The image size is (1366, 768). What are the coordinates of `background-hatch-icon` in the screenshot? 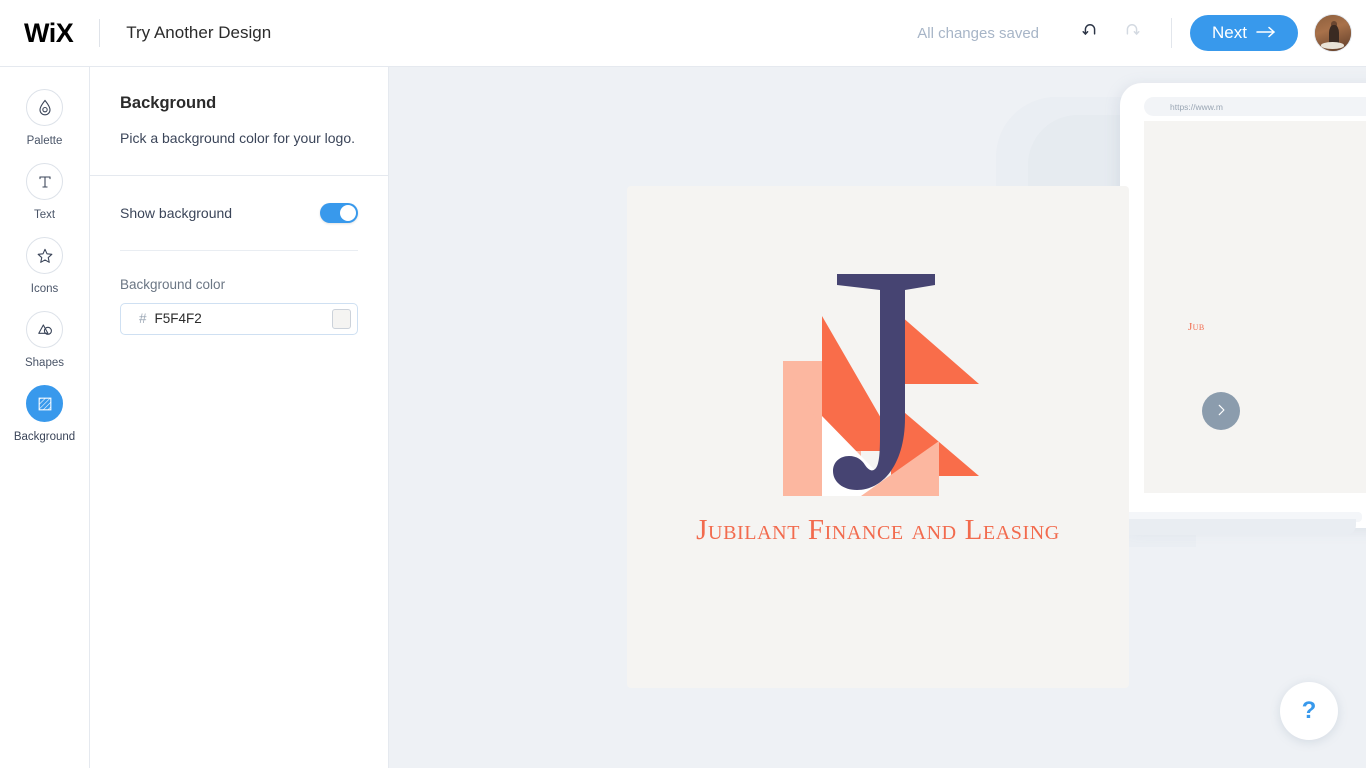 It's located at (44, 403).